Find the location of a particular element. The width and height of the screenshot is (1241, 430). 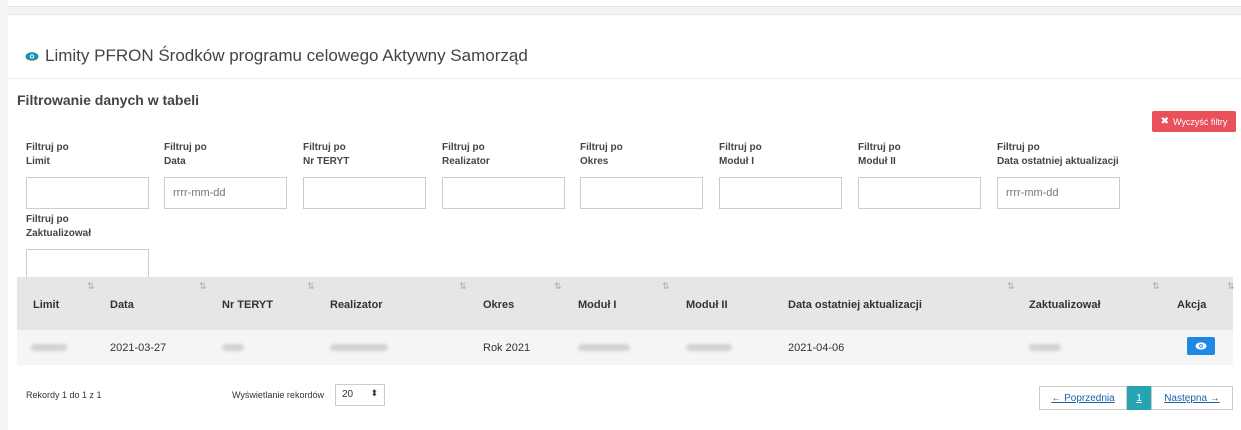

column-header-nr-teryt: Nr TERYT is located at coordinates (247, 305).